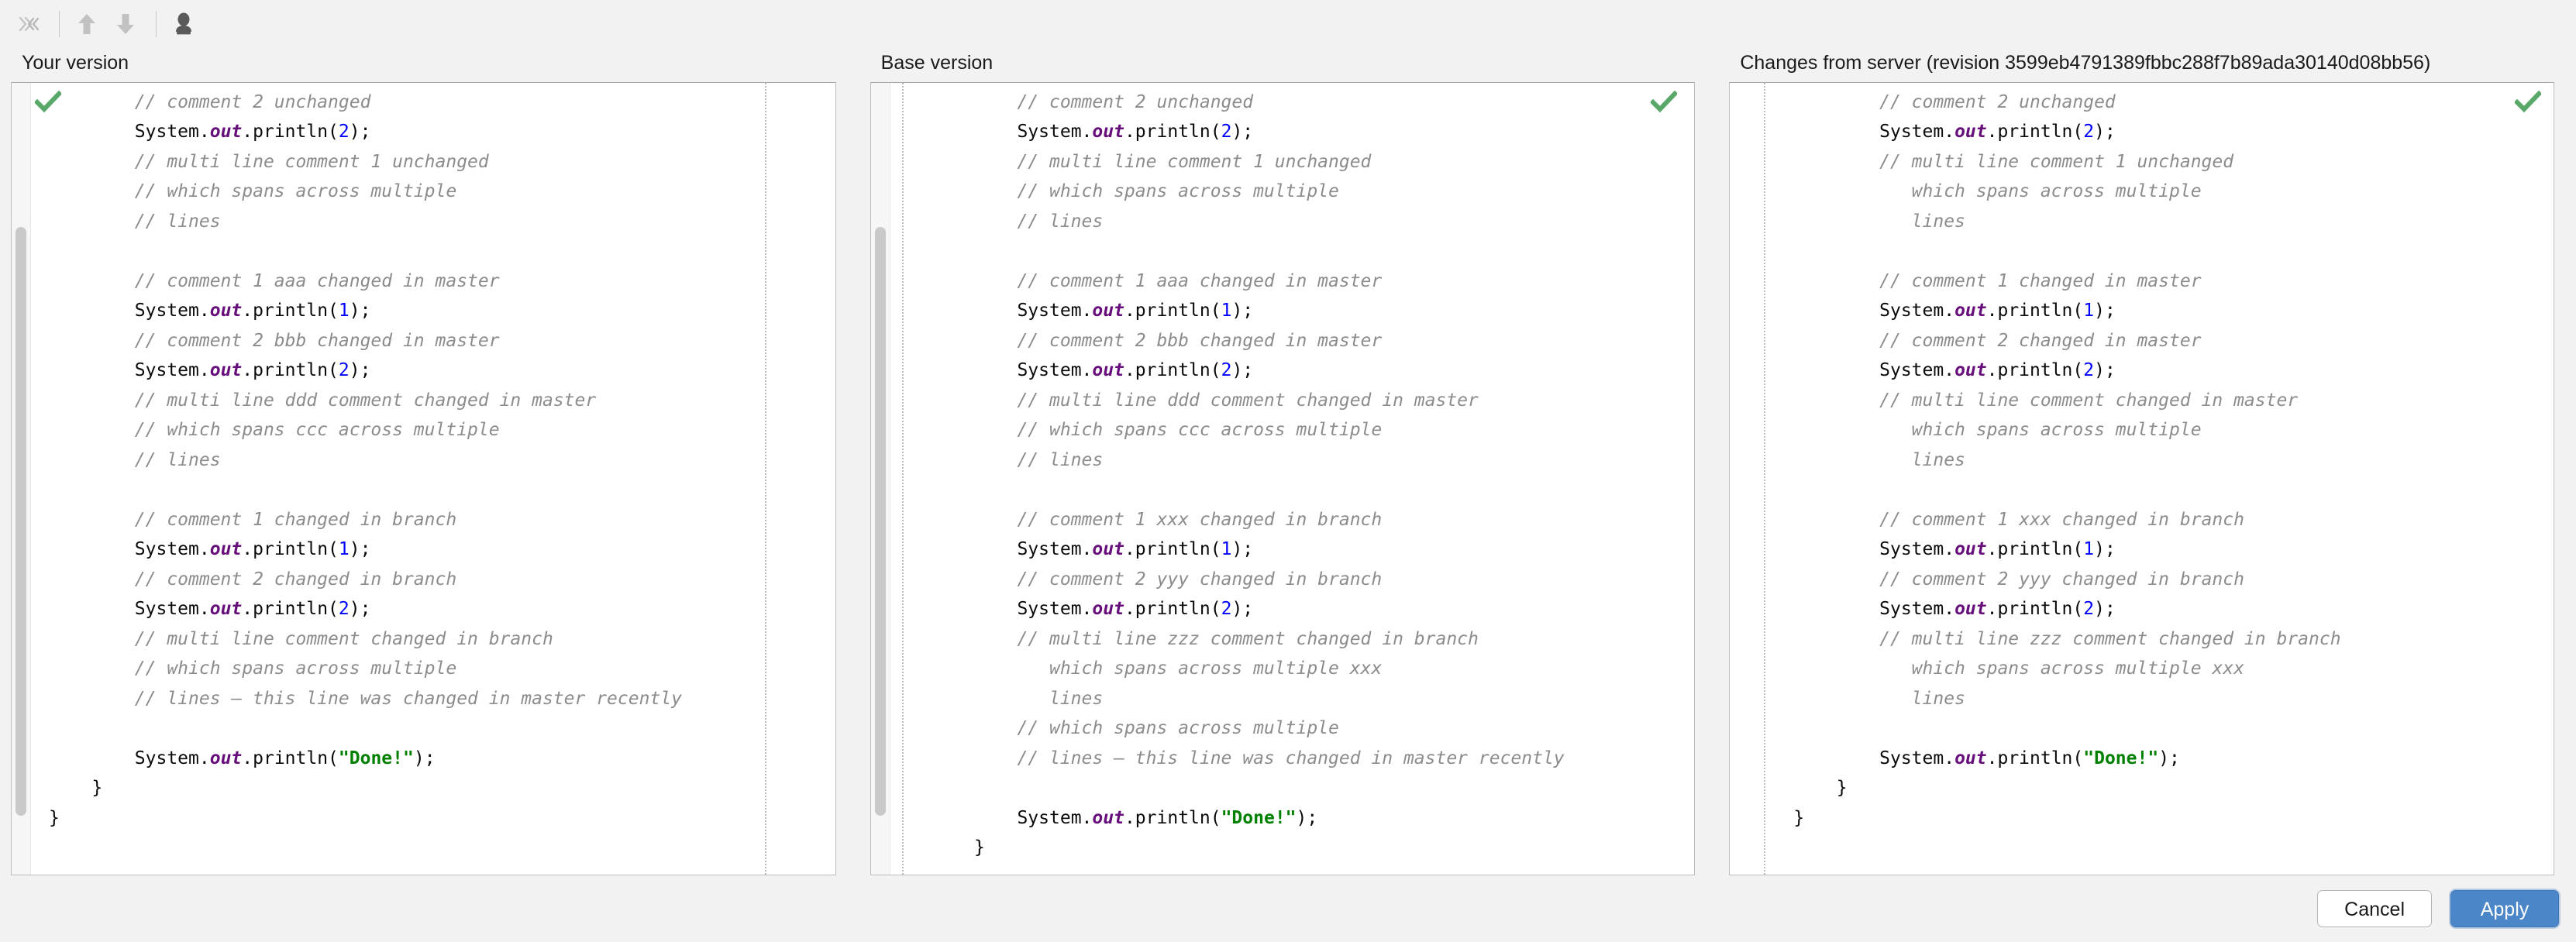 Image resolution: width=2576 pixels, height=942 pixels. I want to click on code-token: // comment 2 yyy changed in branch, so click(1157, 579).